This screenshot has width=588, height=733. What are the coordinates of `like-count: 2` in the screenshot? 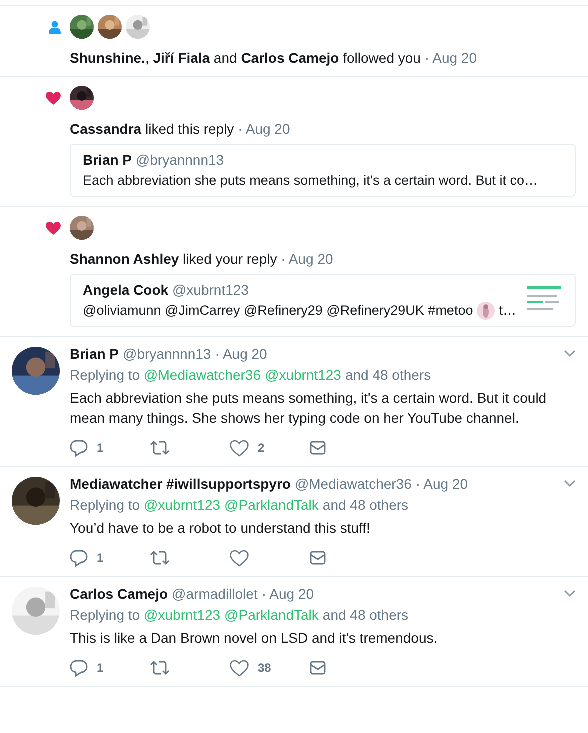 It's located at (261, 448).